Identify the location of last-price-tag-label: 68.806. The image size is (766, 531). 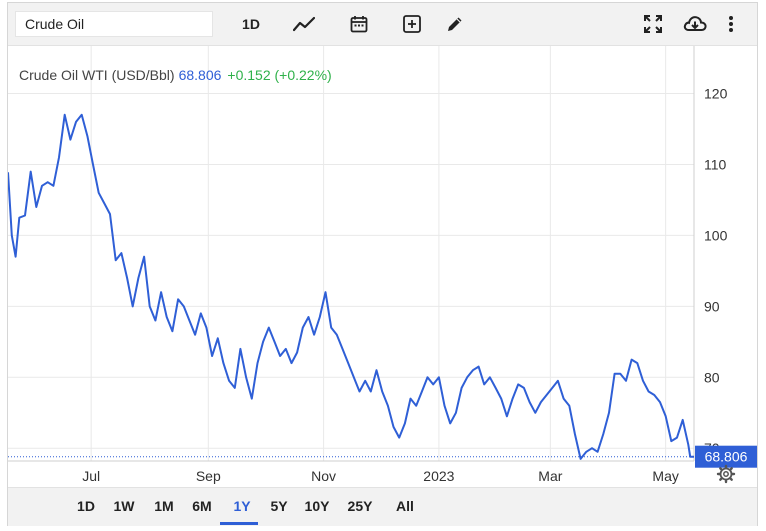
(726, 457).